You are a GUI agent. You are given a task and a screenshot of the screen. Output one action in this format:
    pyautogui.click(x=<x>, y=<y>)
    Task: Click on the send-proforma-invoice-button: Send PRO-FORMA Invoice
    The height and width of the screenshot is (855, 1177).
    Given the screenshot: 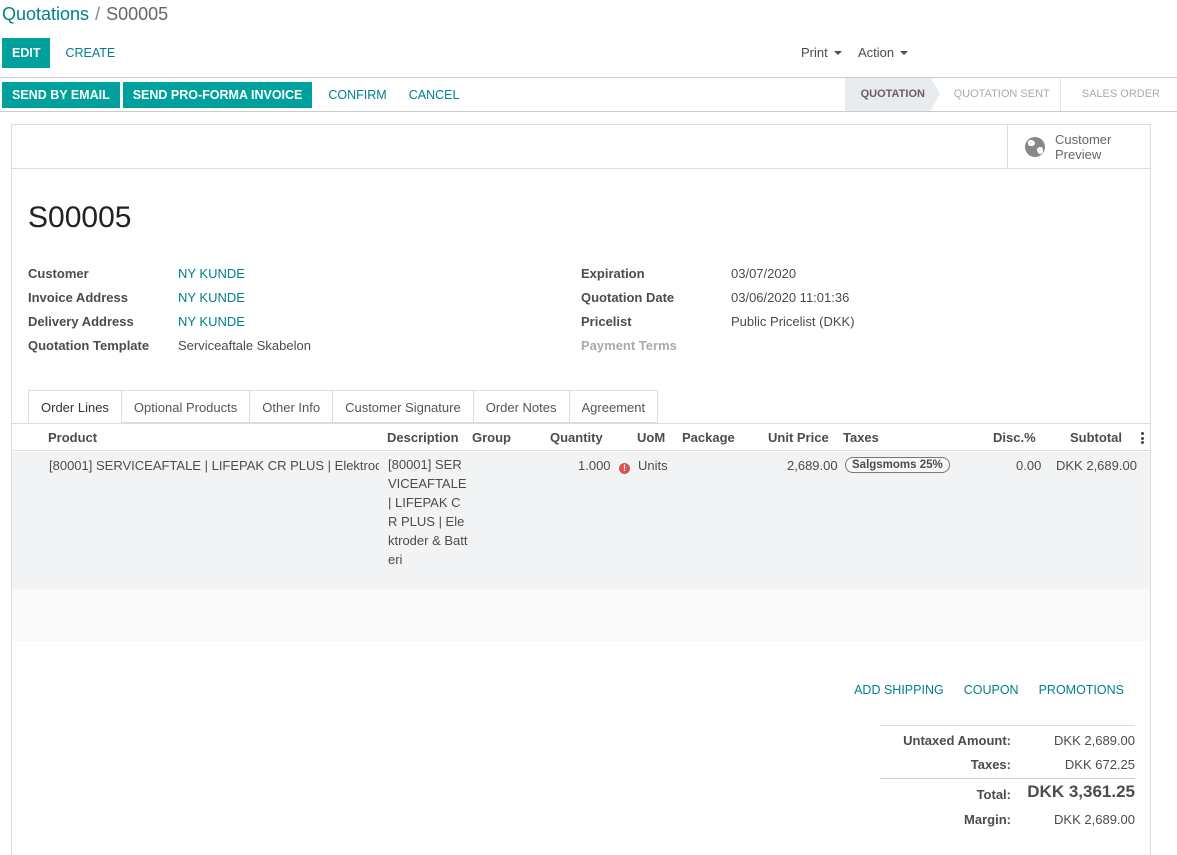 What is the action you would take?
    pyautogui.click(x=217, y=95)
    